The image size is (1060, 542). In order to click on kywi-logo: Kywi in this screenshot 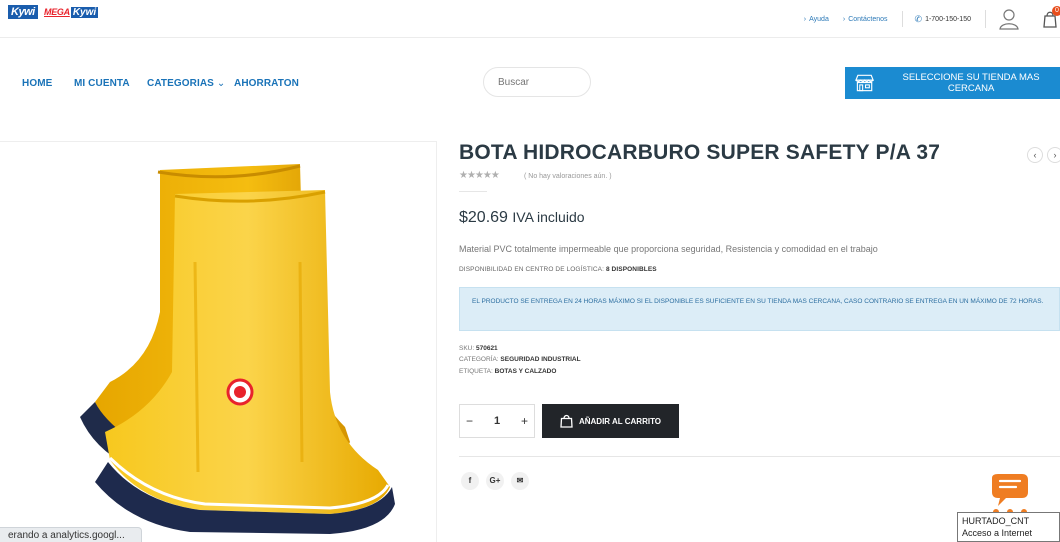, I will do `click(23, 12)`.